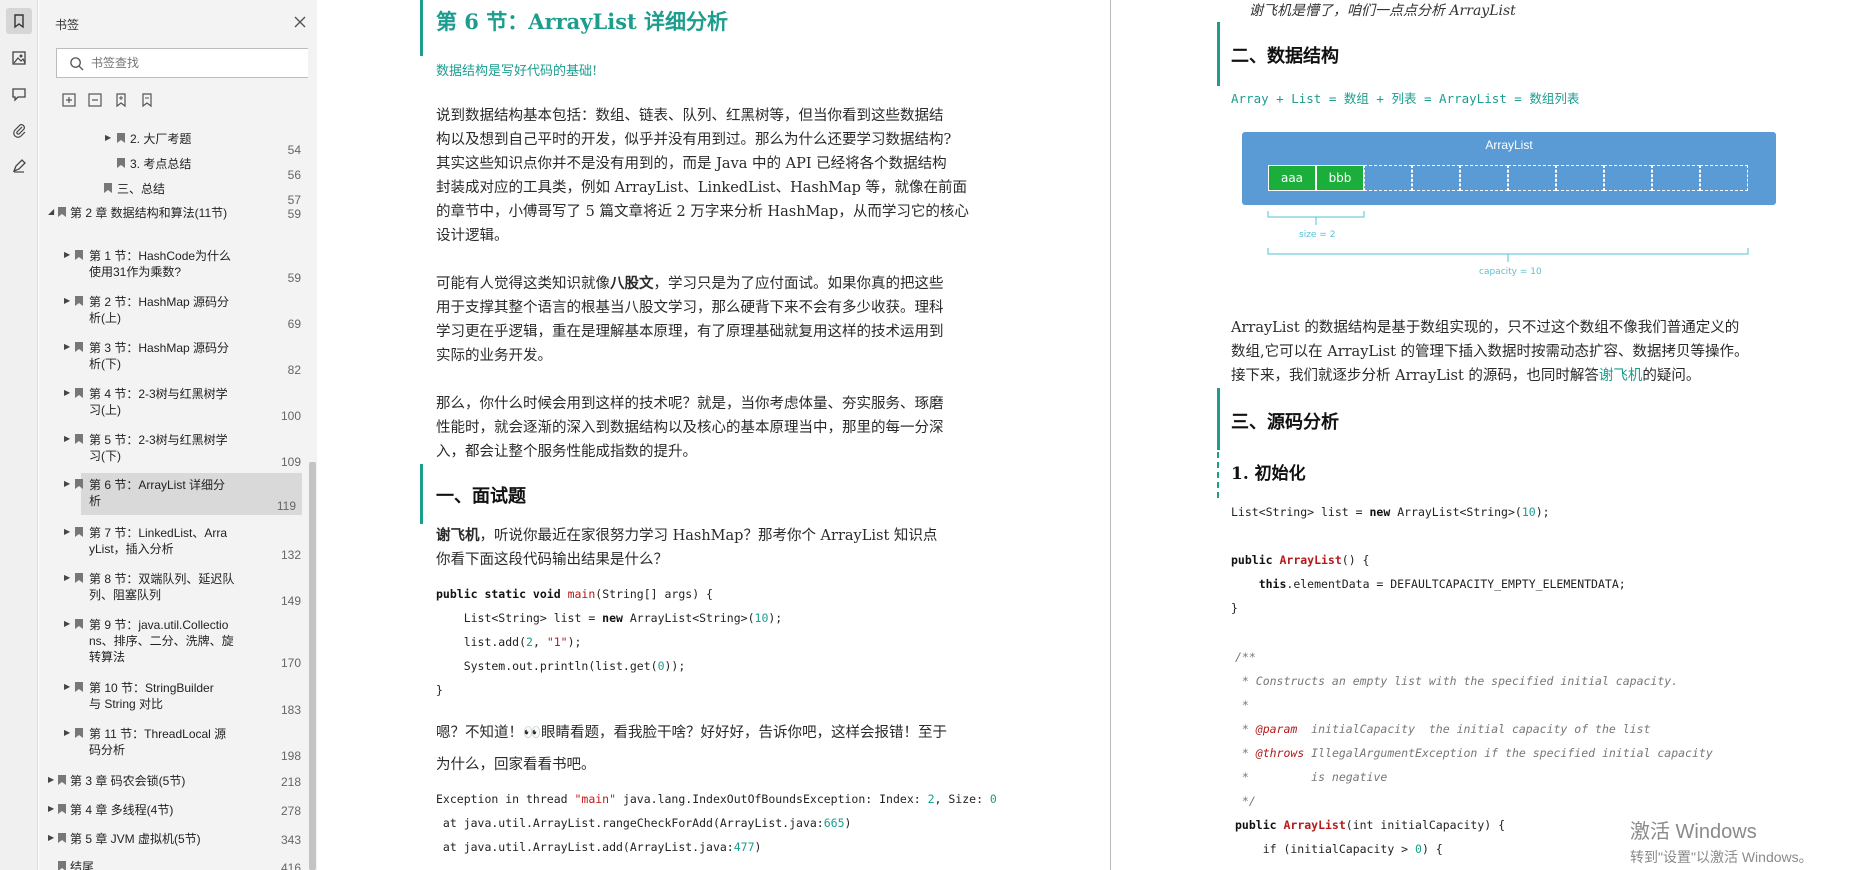 This screenshot has width=1857, height=870. I want to click on code-line: if (initialCapacity > 0) {, so click(1339, 849).